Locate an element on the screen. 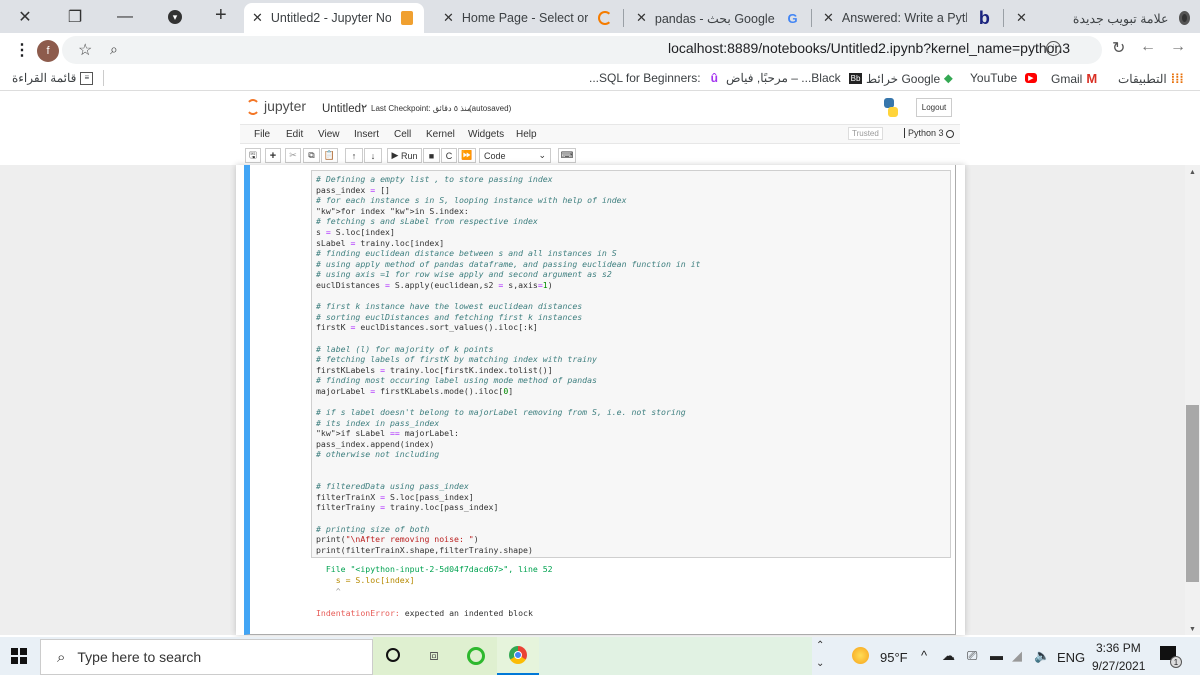 The width and height of the screenshot is (1200, 675). tab-new-tab: ✕ علامة تبويب جديدة is located at coordinates (1103, 18).